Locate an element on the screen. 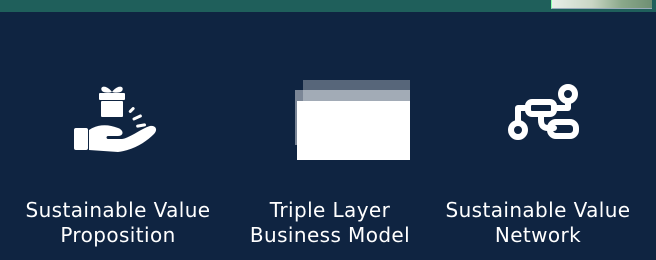 Image resolution: width=656 pixels, height=260 pixels. feature-label-line2: Business Model is located at coordinates (330, 235).